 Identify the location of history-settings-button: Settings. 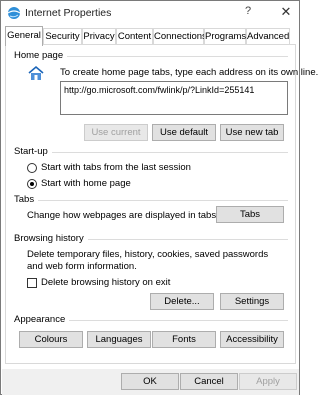
(252, 301).